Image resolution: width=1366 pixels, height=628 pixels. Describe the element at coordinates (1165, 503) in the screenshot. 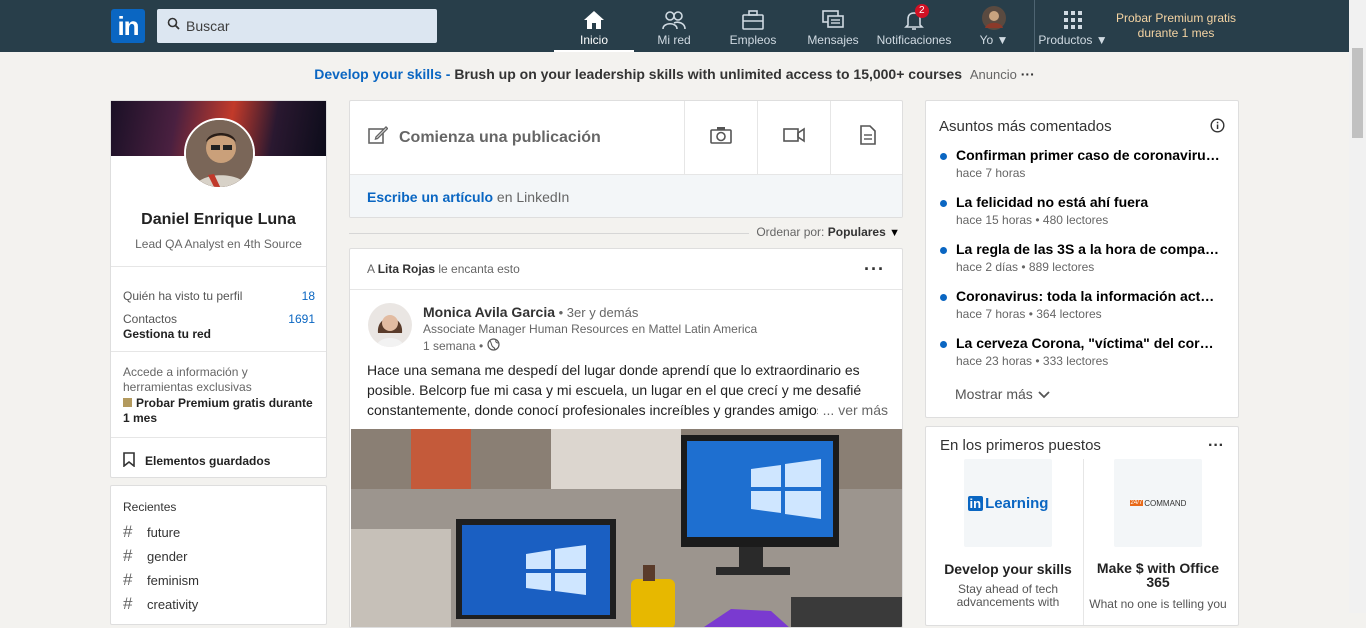

I see `command-logo-text: COMMAND` at that location.